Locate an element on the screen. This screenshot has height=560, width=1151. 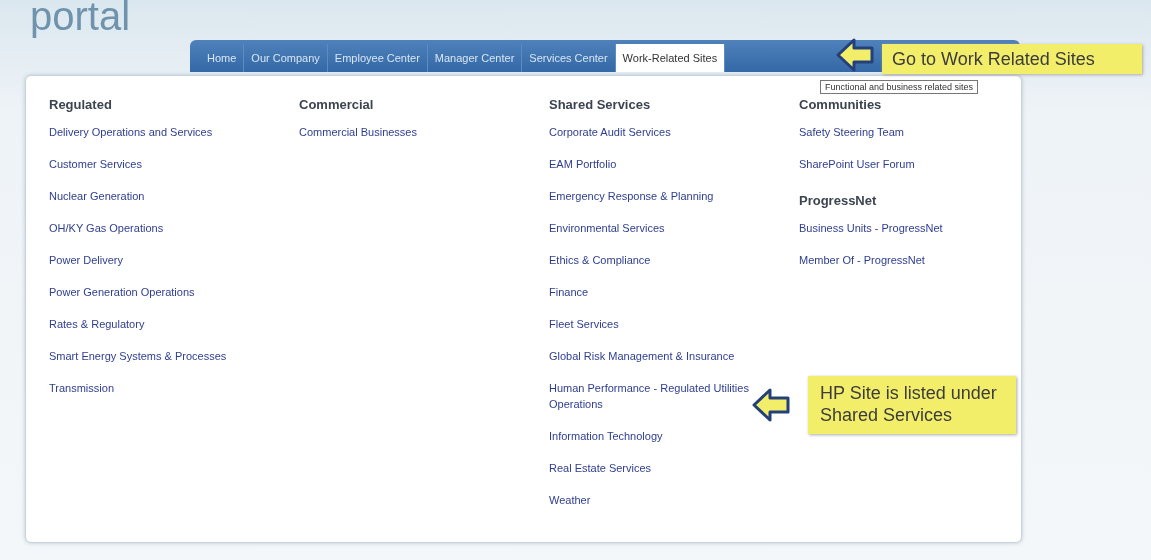
site-link: Smart Energy Systems & Processes is located at coordinates (149, 356).